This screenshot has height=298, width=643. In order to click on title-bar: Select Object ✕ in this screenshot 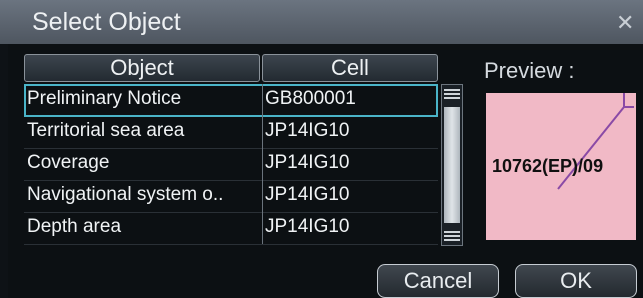, I will do `click(321, 22)`.